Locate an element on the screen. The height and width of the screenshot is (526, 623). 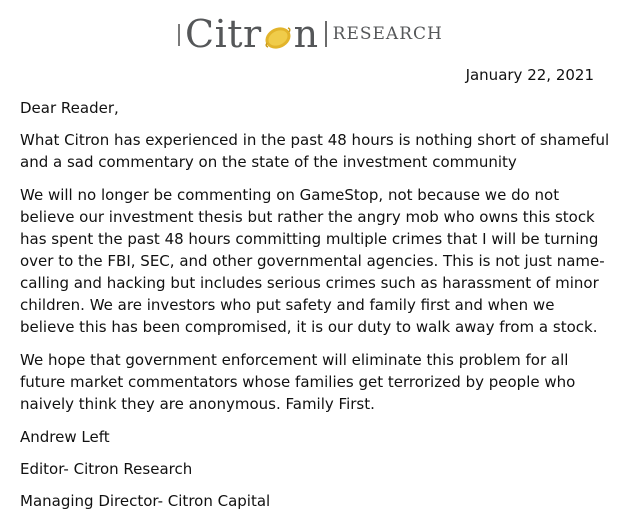
logo-separator is located at coordinates (325, 34).